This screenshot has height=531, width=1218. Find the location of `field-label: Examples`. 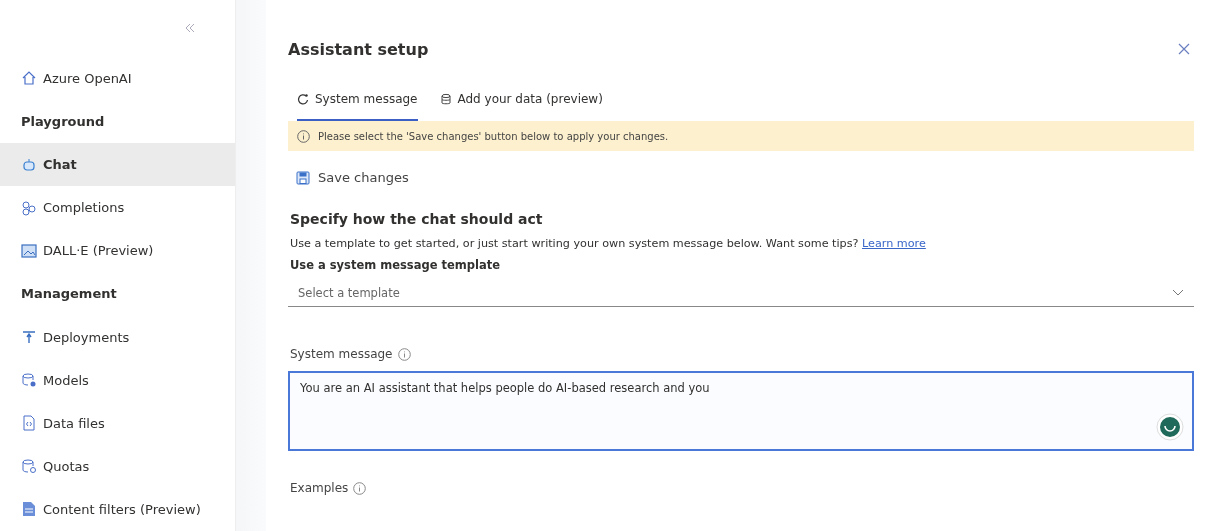

field-label: Examples is located at coordinates (319, 488).